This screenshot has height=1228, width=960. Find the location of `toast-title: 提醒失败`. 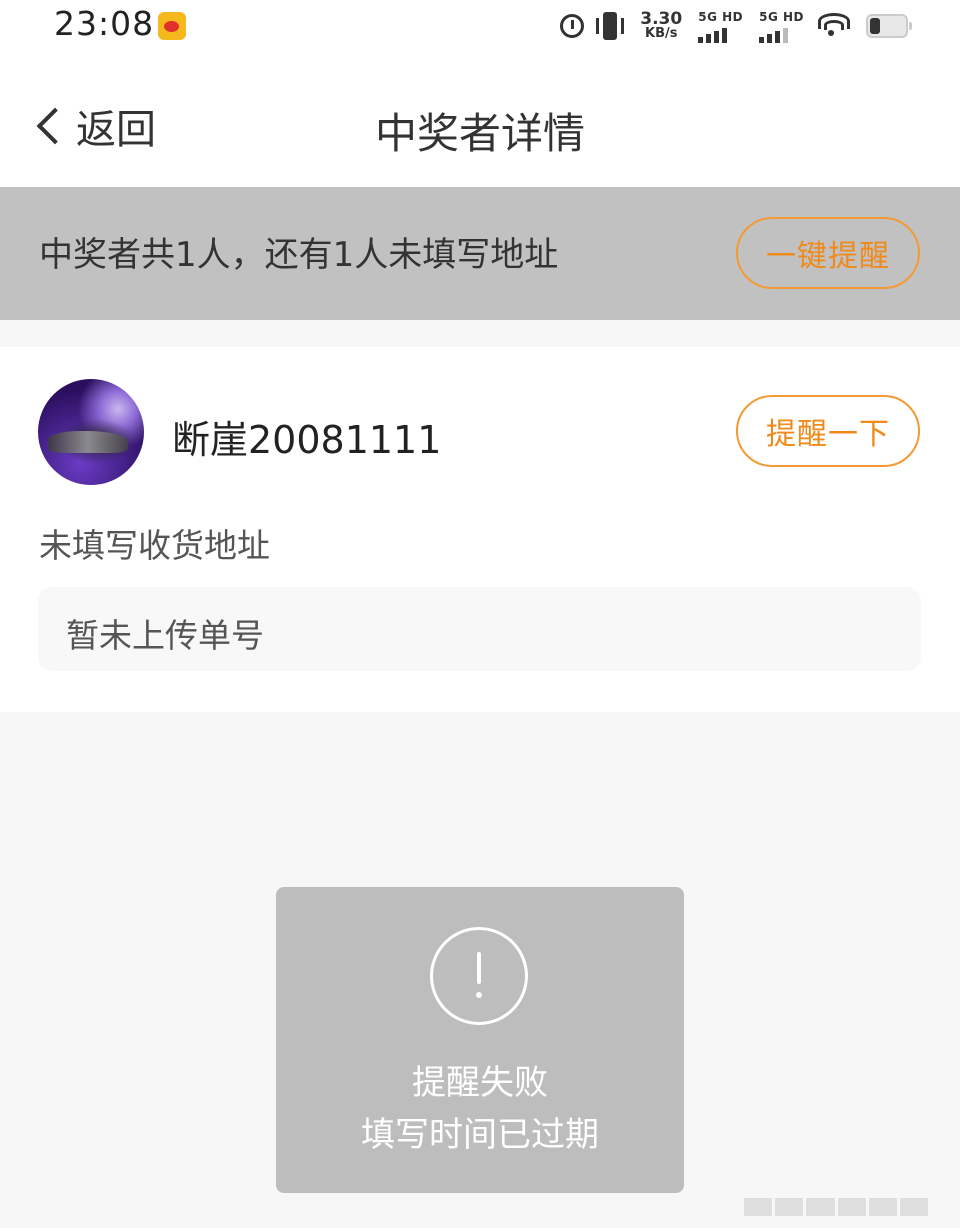

toast-title: 提醒失败 is located at coordinates (480, 1083).